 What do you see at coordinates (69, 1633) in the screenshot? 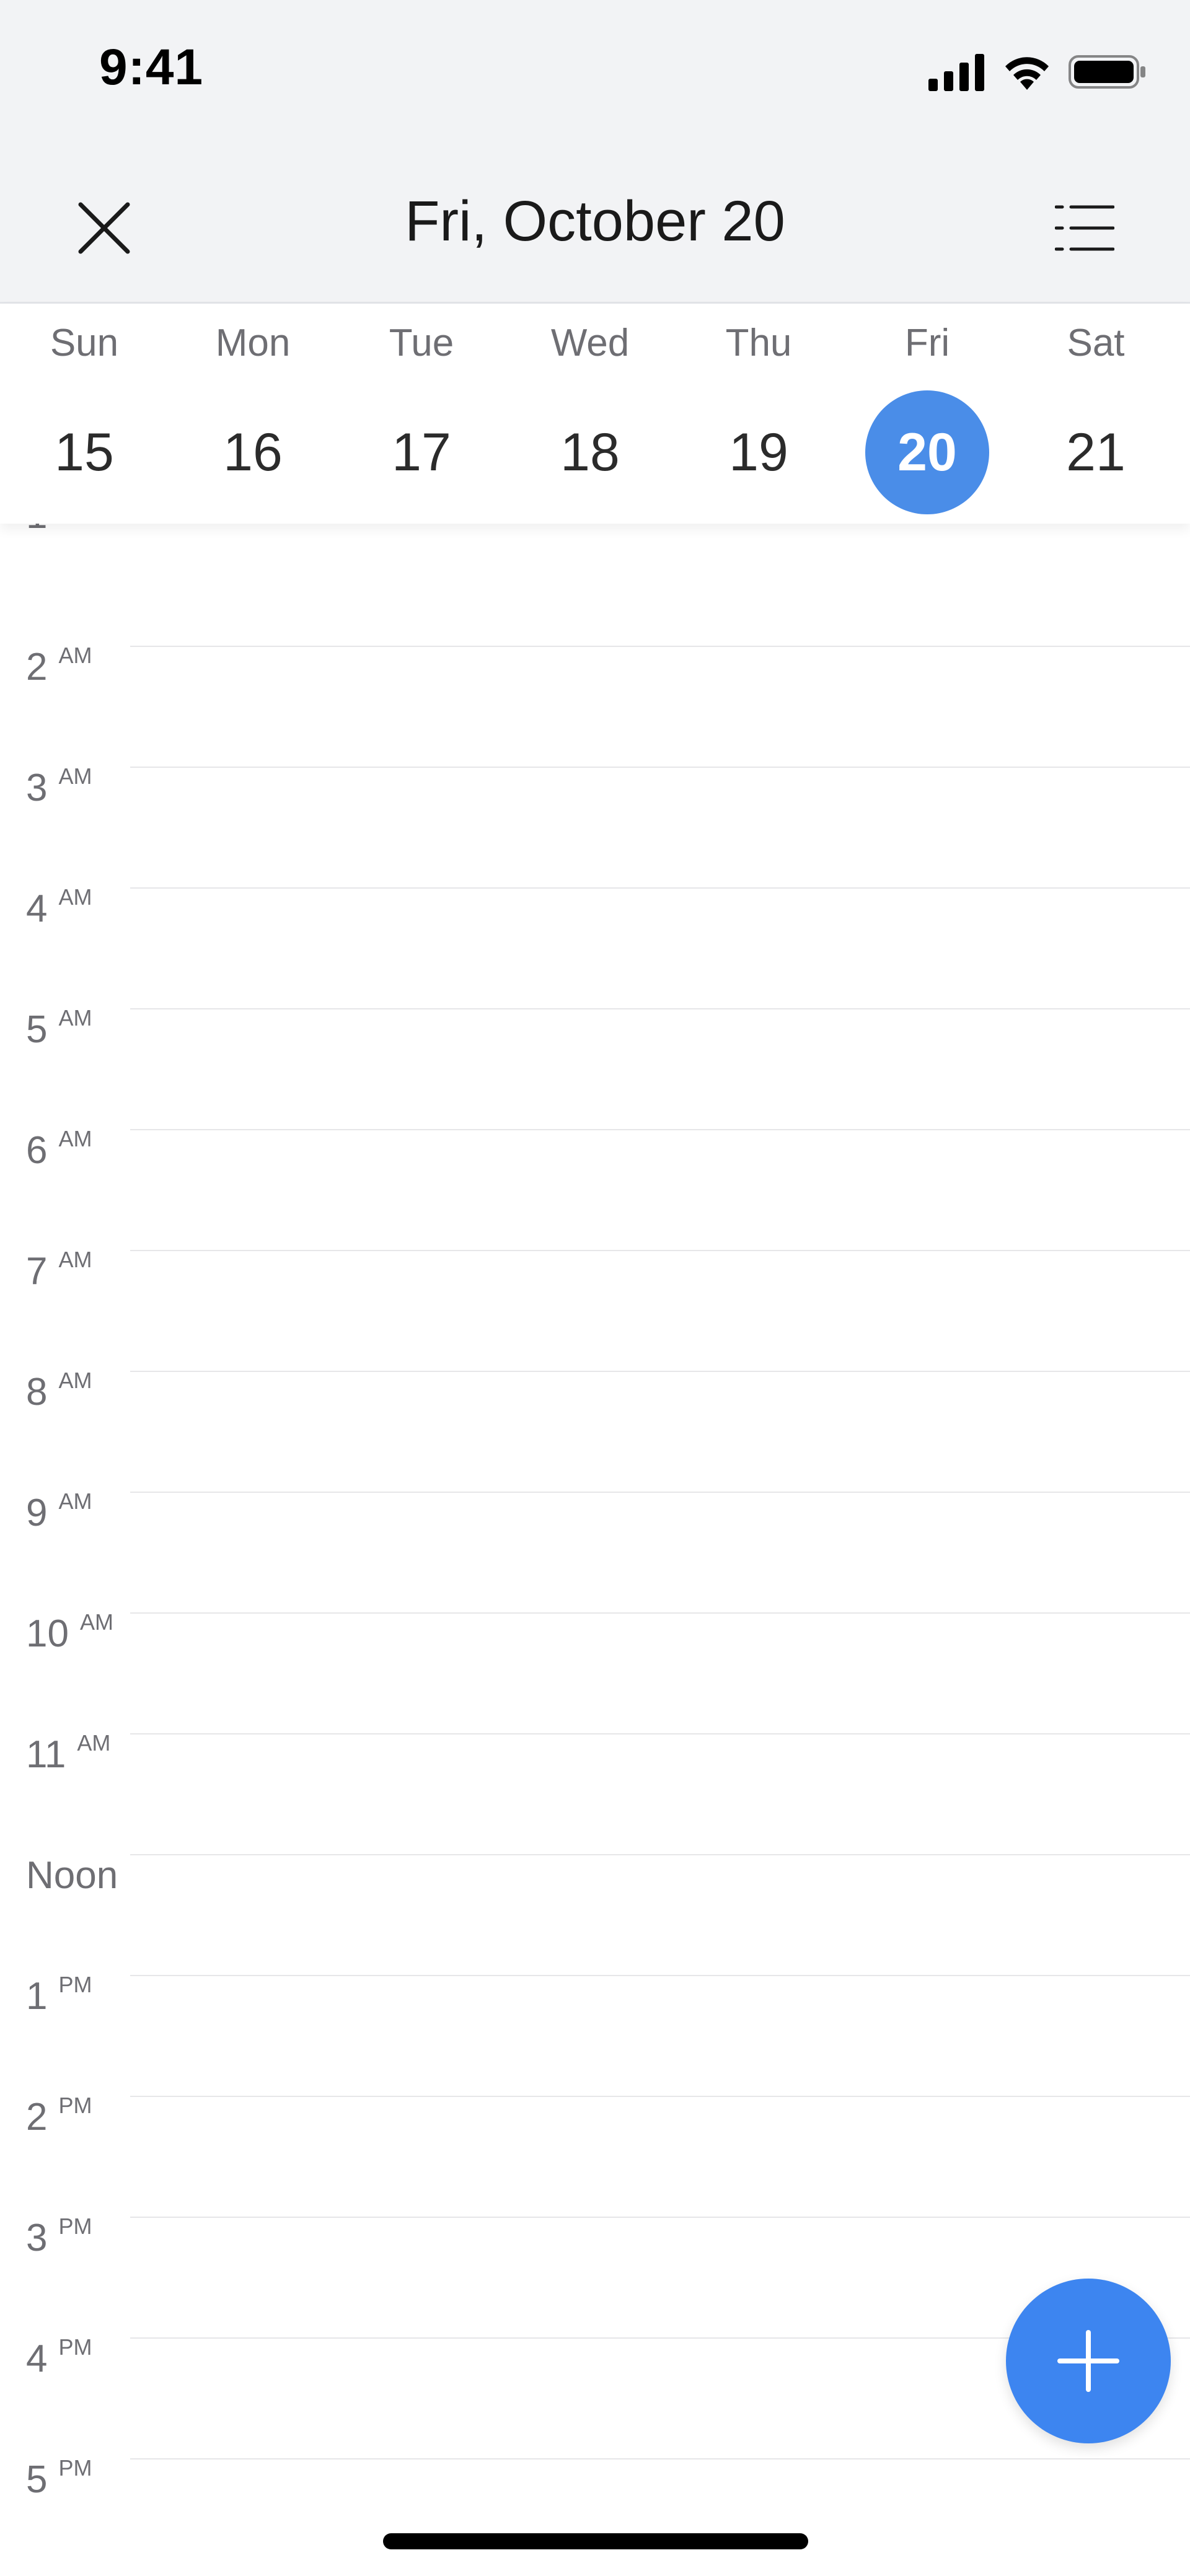
I see `hour-label: 10 AM` at bounding box center [69, 1633].